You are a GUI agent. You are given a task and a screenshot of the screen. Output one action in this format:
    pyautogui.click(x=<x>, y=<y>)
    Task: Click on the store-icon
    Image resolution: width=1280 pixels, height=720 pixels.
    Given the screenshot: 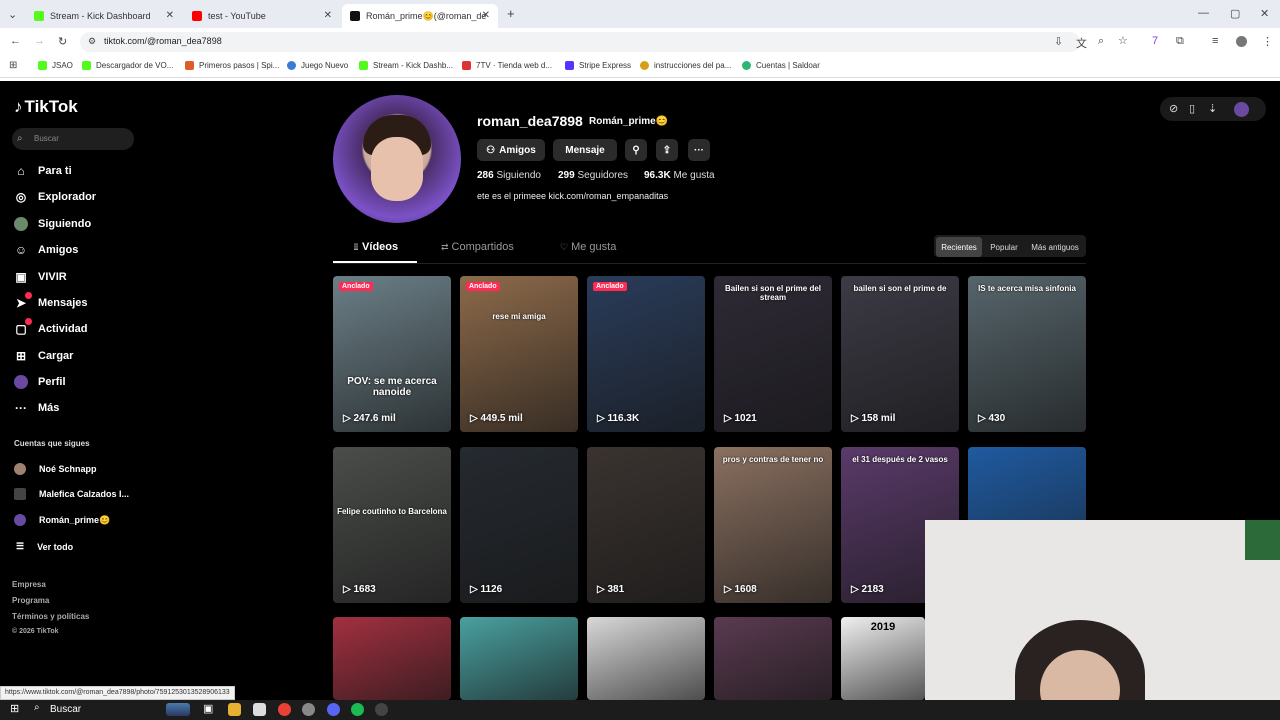 What is the action you would take?
    pyautogui.click(x=259, y=709)
    